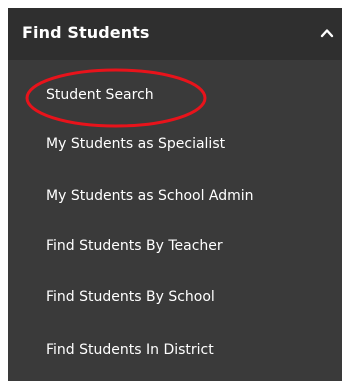 The image size is (342, 381). I want to click on chevron-up-icon, so click(327, 33).